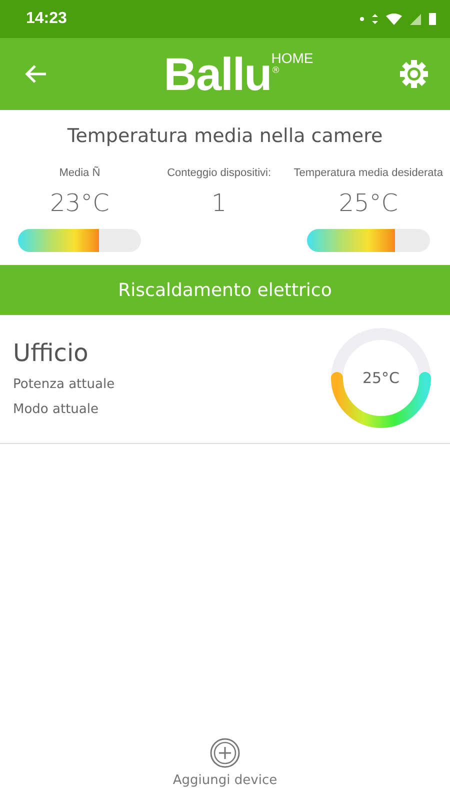  What do you see at coordinates (381, 378) in the screenshot?
I see `gauge-temperature: 25°C` at bounding box center [381, 378].